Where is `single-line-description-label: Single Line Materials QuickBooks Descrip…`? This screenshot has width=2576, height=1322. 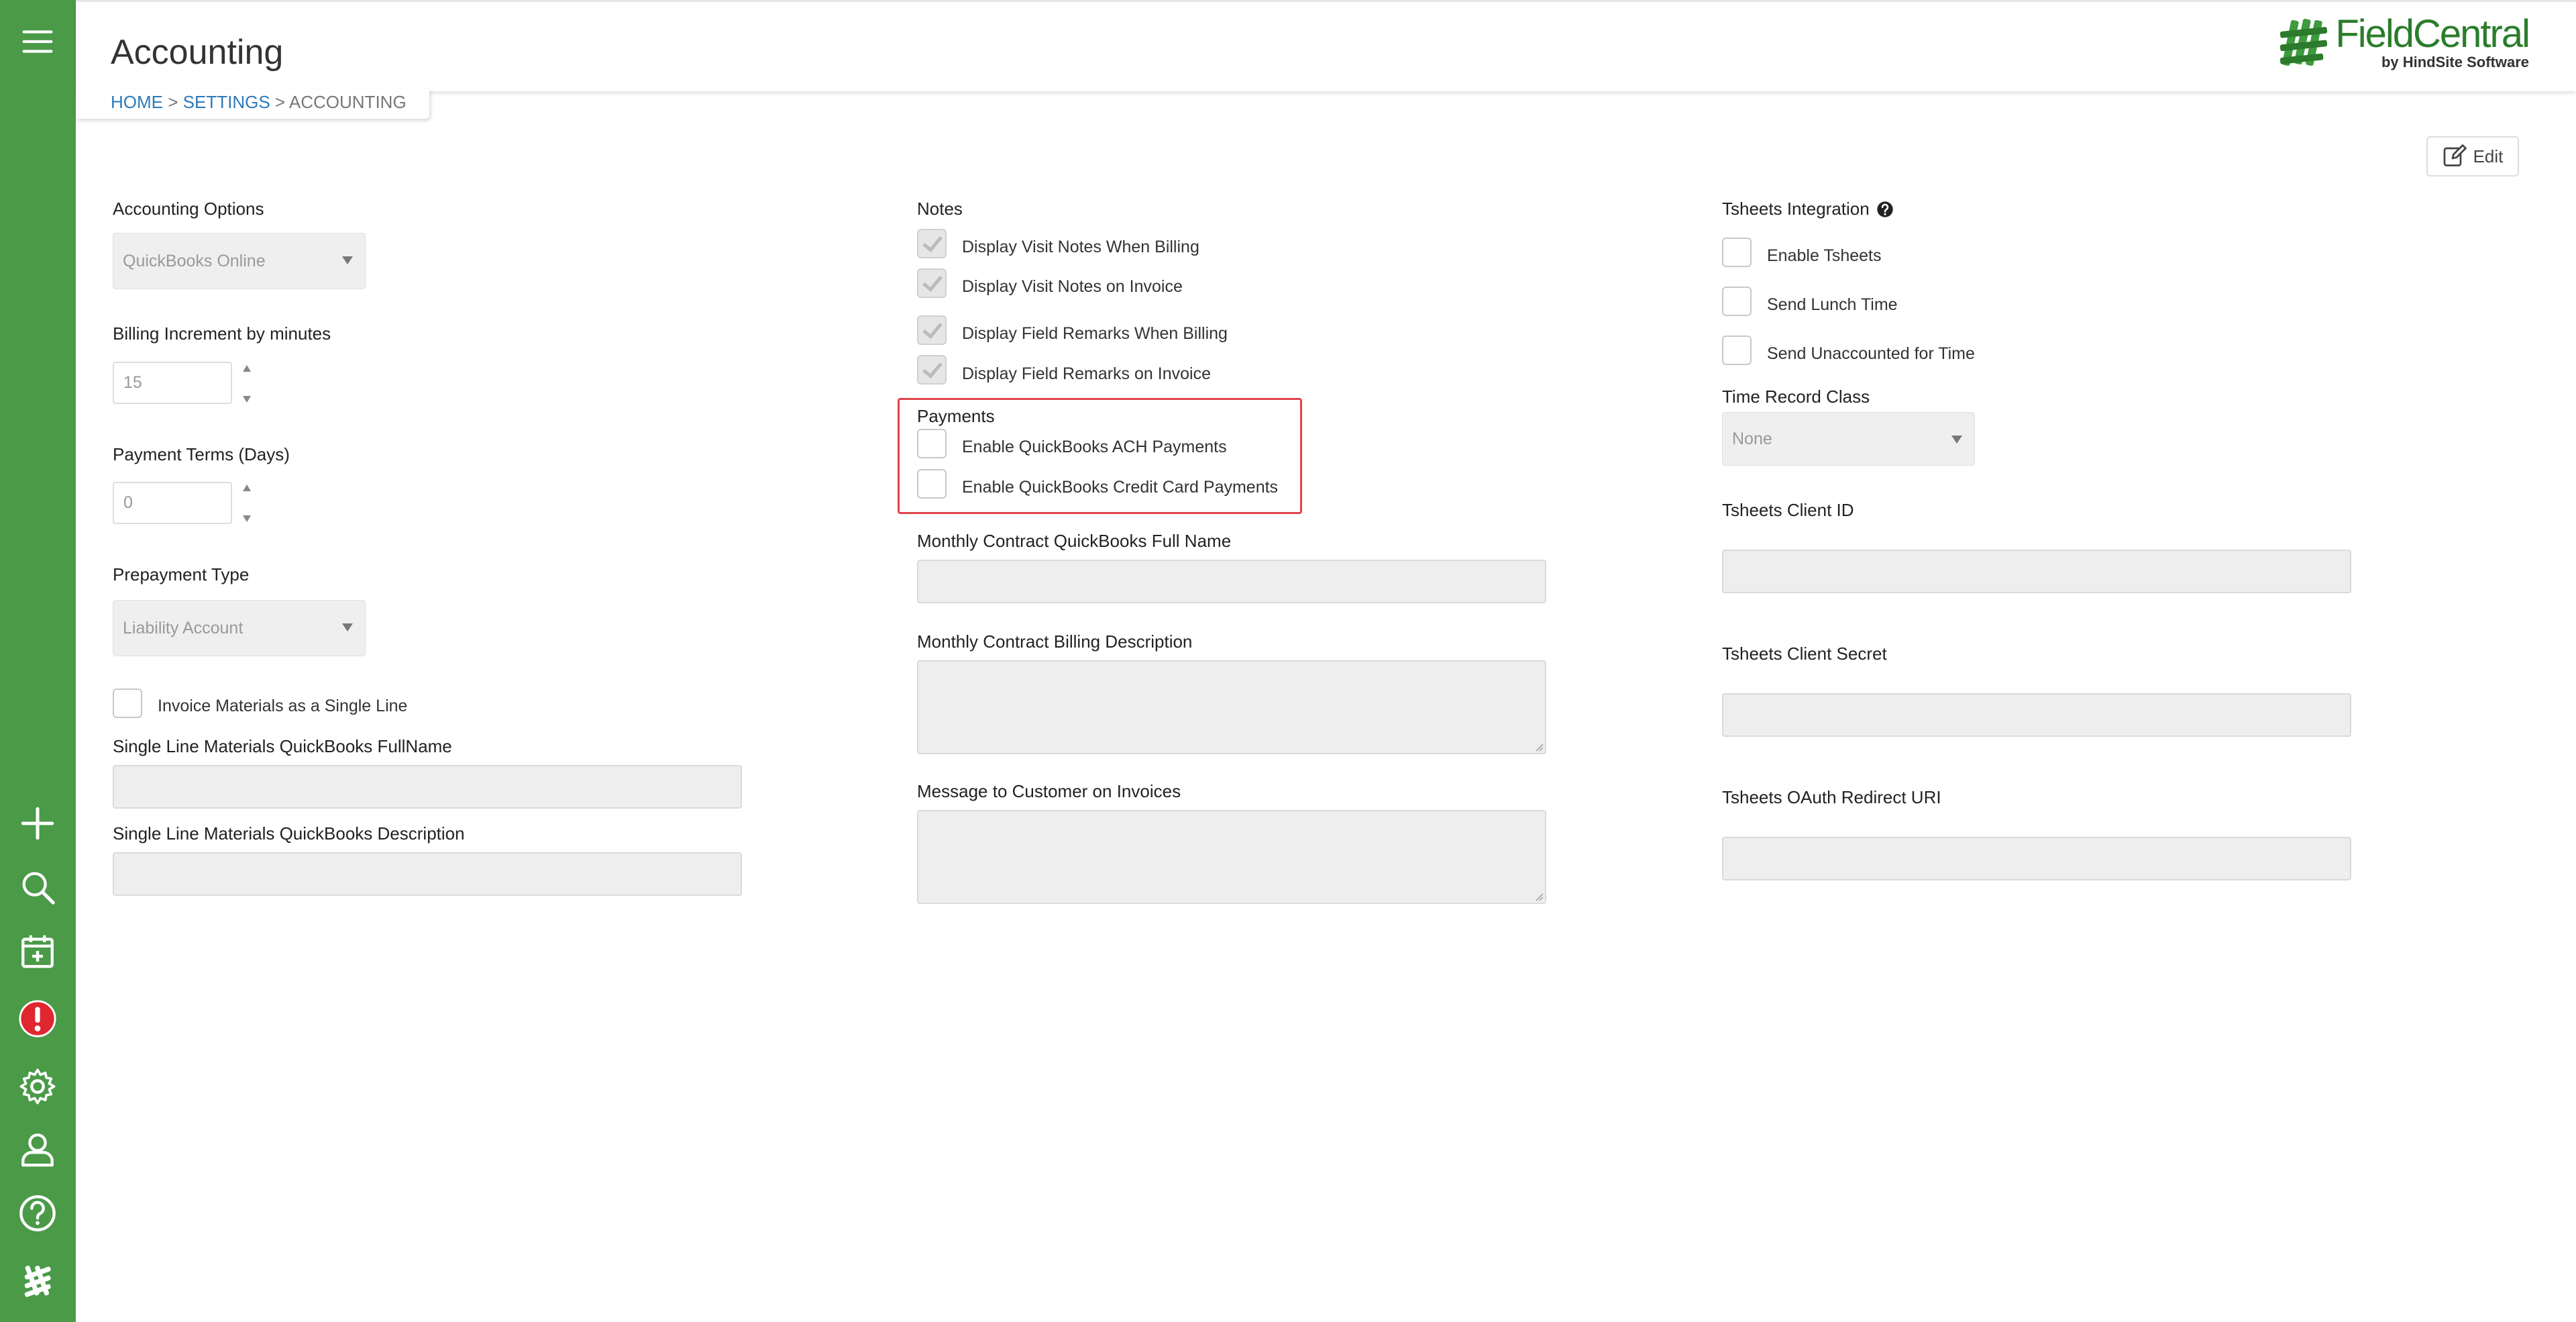
single-line-description-label: Single Line Materials QuickBooks Descrip… is located at coordinates (289, 833).